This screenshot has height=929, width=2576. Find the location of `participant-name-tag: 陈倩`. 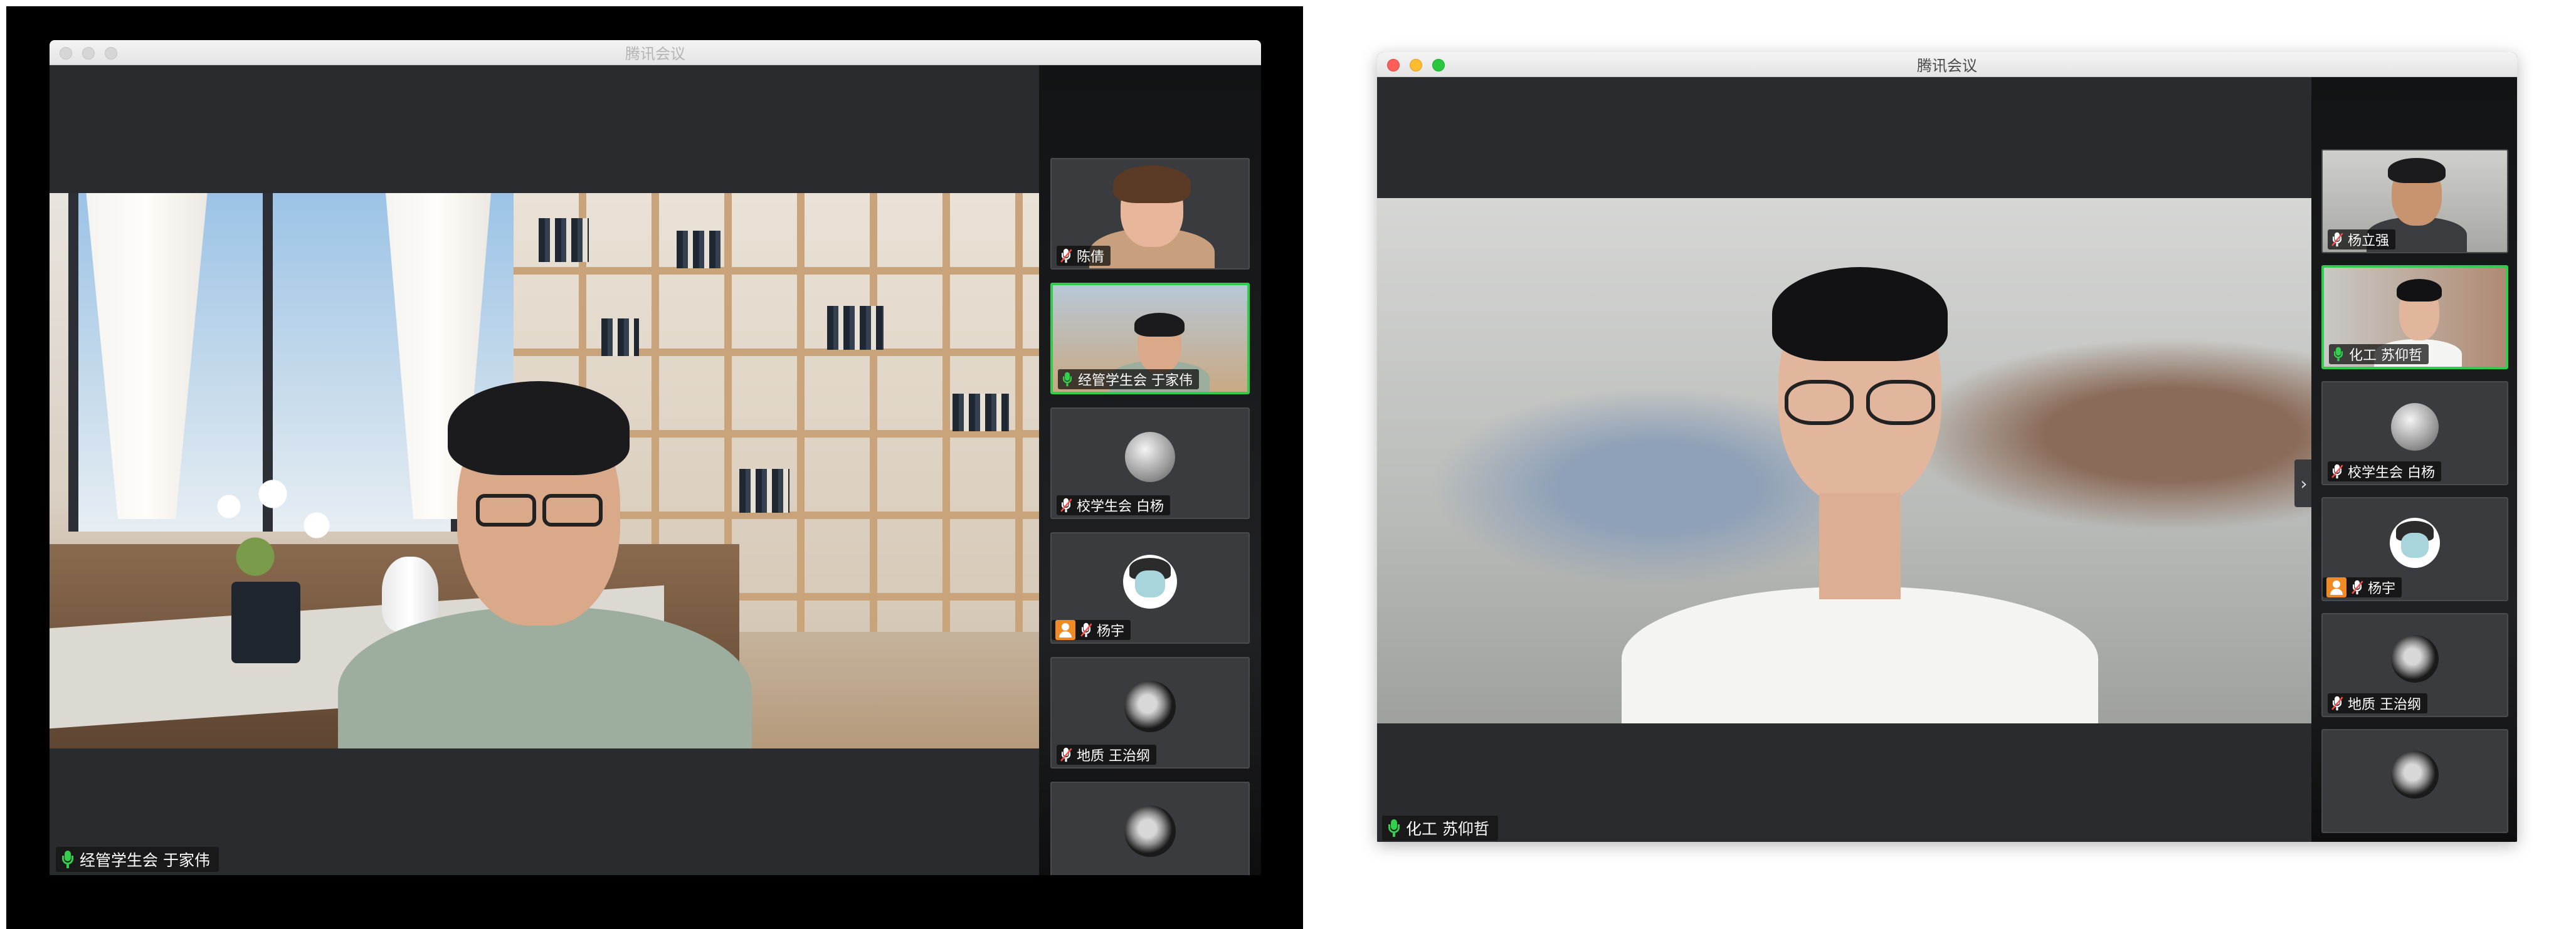

participant-name-tag: 陈倩 is located at coordinates (1084, 256).